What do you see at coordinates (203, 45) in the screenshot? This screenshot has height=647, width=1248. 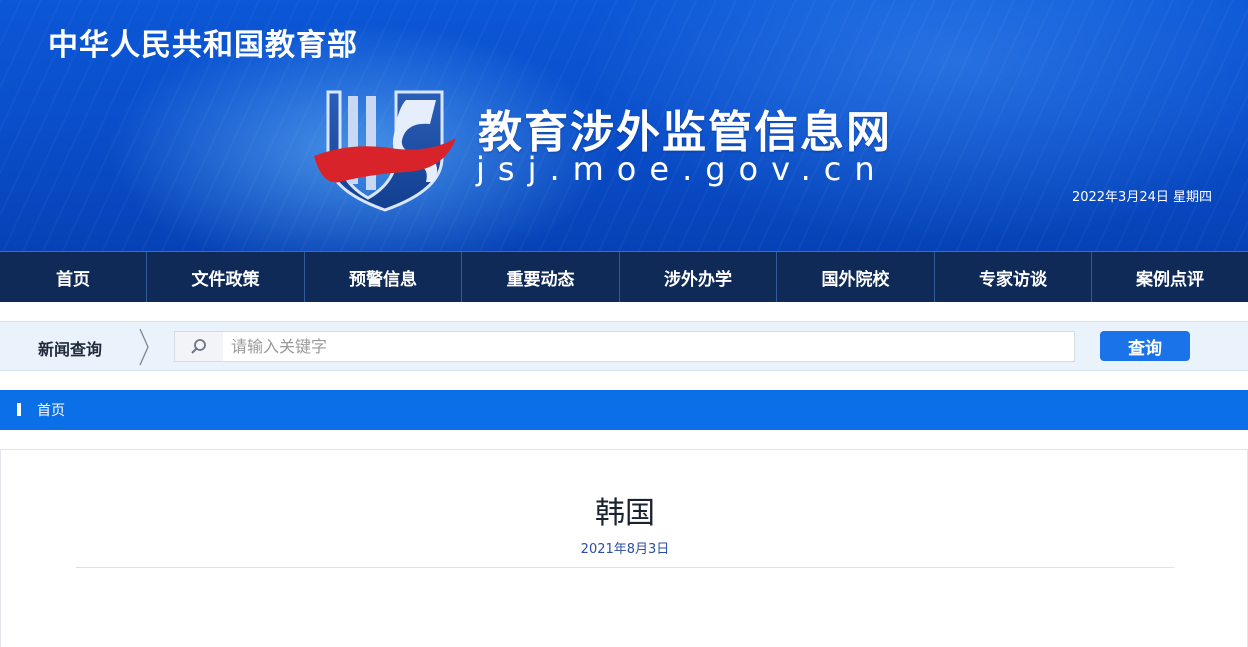 I see `ministry-name: 中华人民共和国教育部` at bounding box center [203, 45].